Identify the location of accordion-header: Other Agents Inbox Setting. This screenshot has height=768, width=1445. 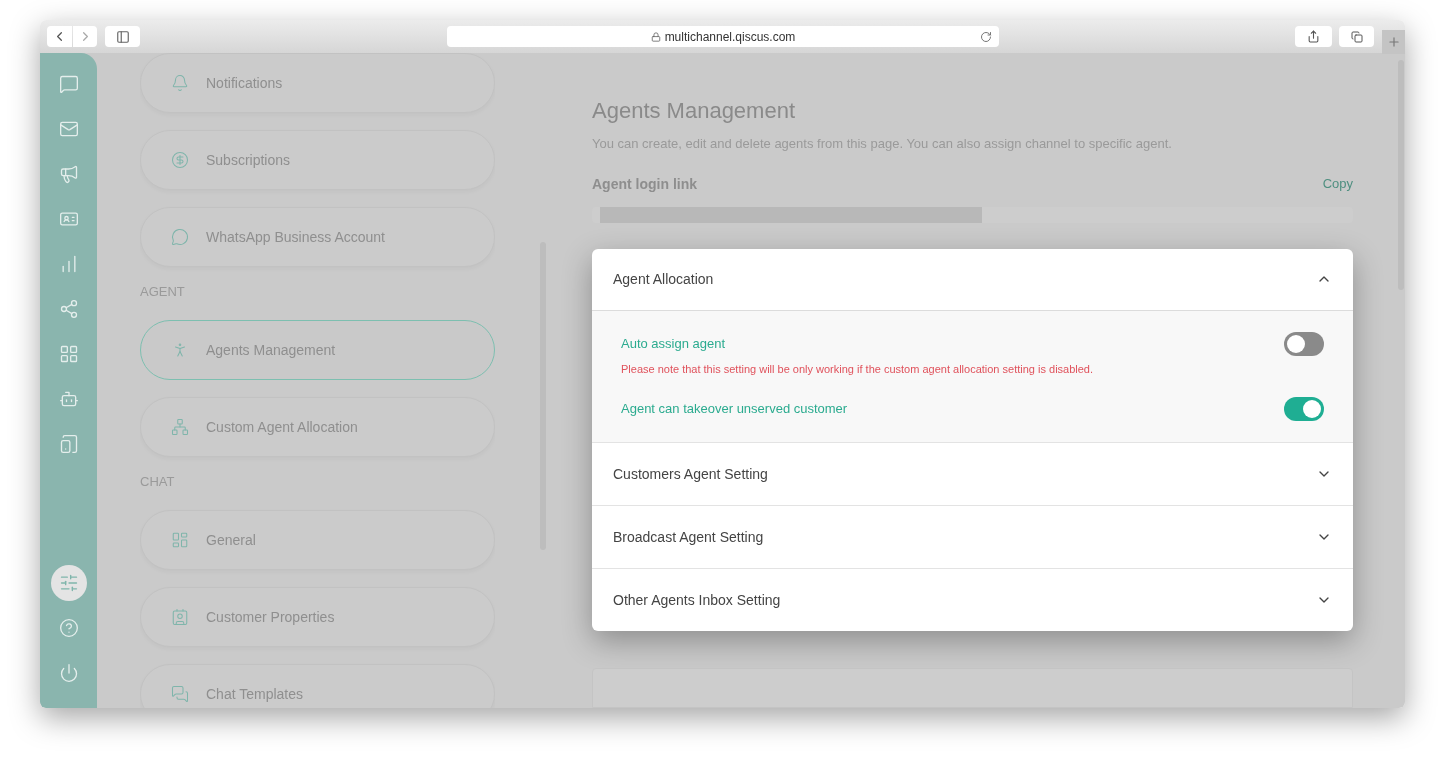
(972, 600).